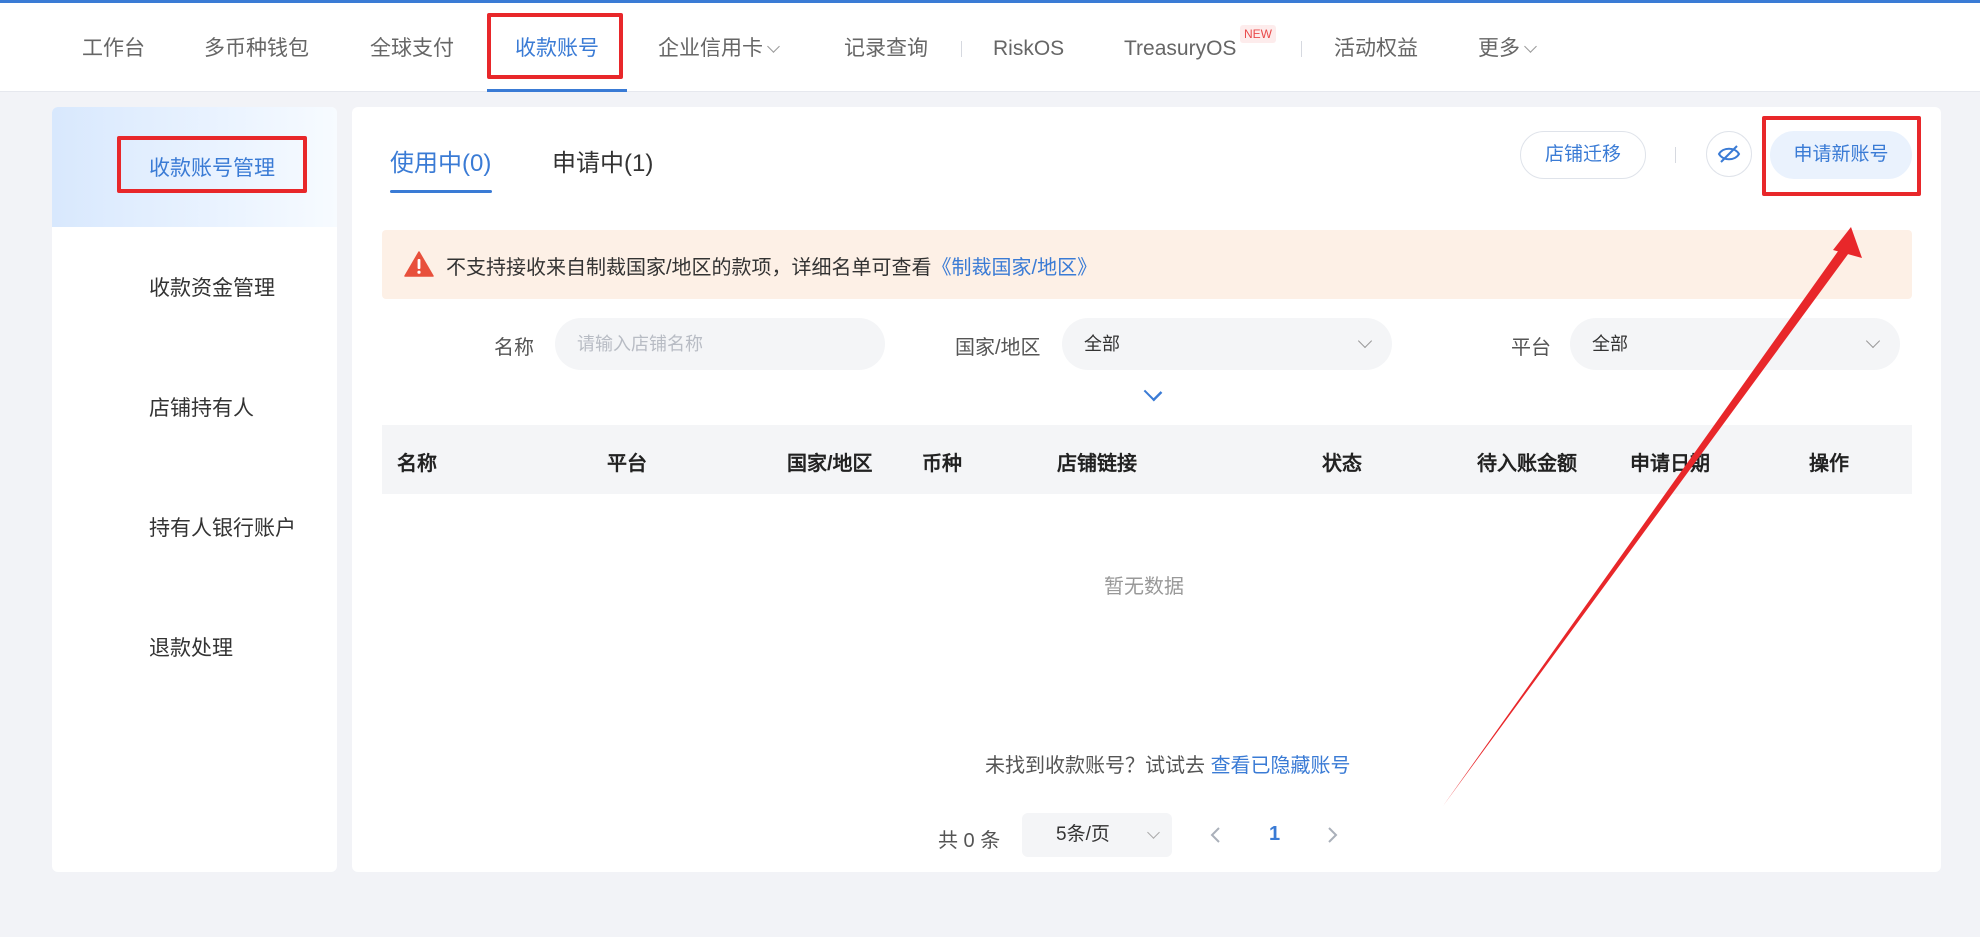 The width and height of the screenshot is (1980, 937). I want to click on sidebar-item-account-management: 收款账号管理, so click(194, 167).